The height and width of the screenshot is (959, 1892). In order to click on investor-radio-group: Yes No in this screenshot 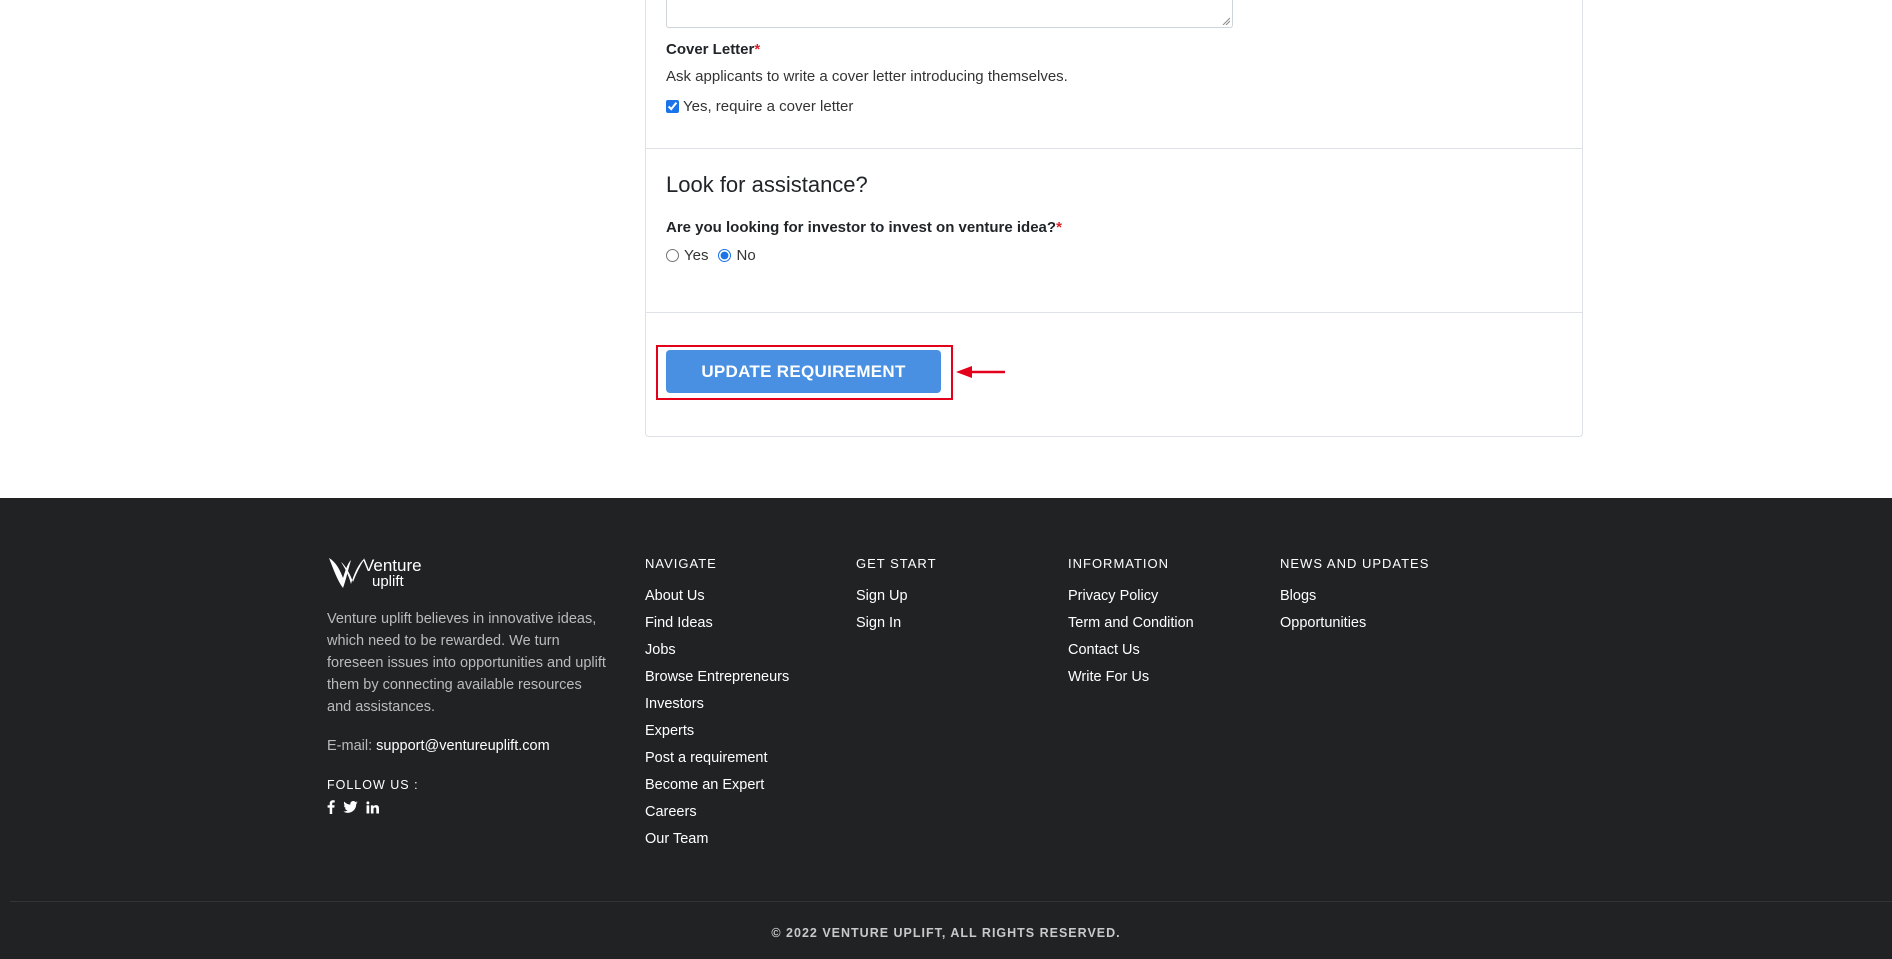, I will do `click(716, 255)`.